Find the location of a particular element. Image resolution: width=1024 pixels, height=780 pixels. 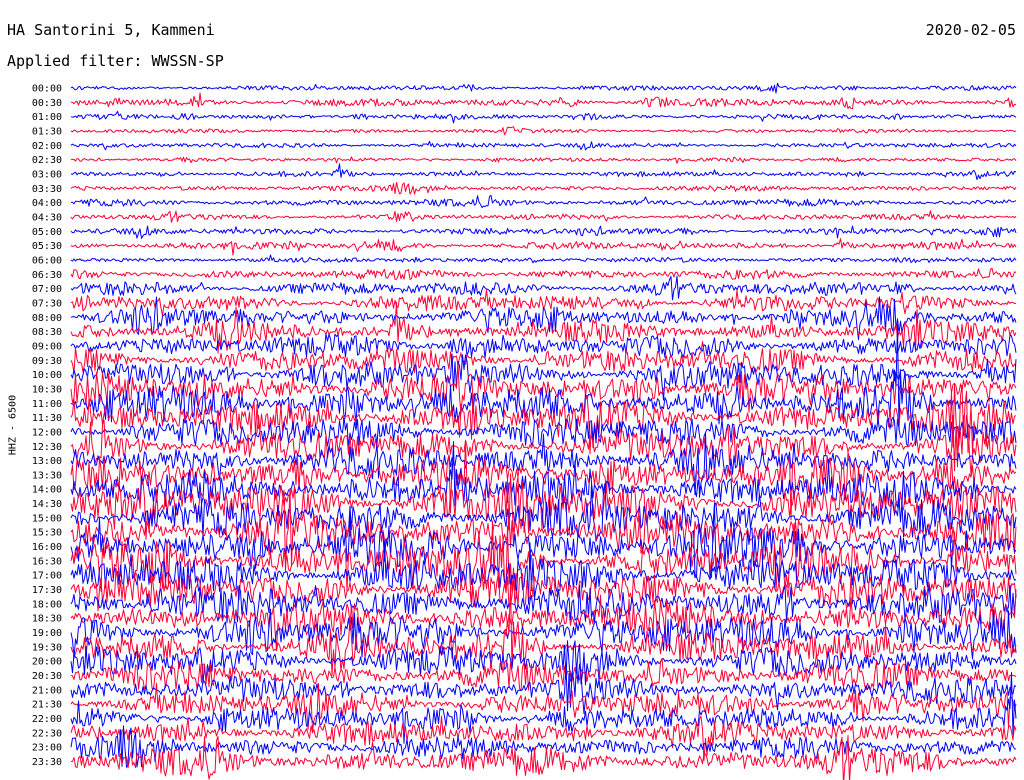

time-label-0100: 01:00 is located at coordinates (47, 117).